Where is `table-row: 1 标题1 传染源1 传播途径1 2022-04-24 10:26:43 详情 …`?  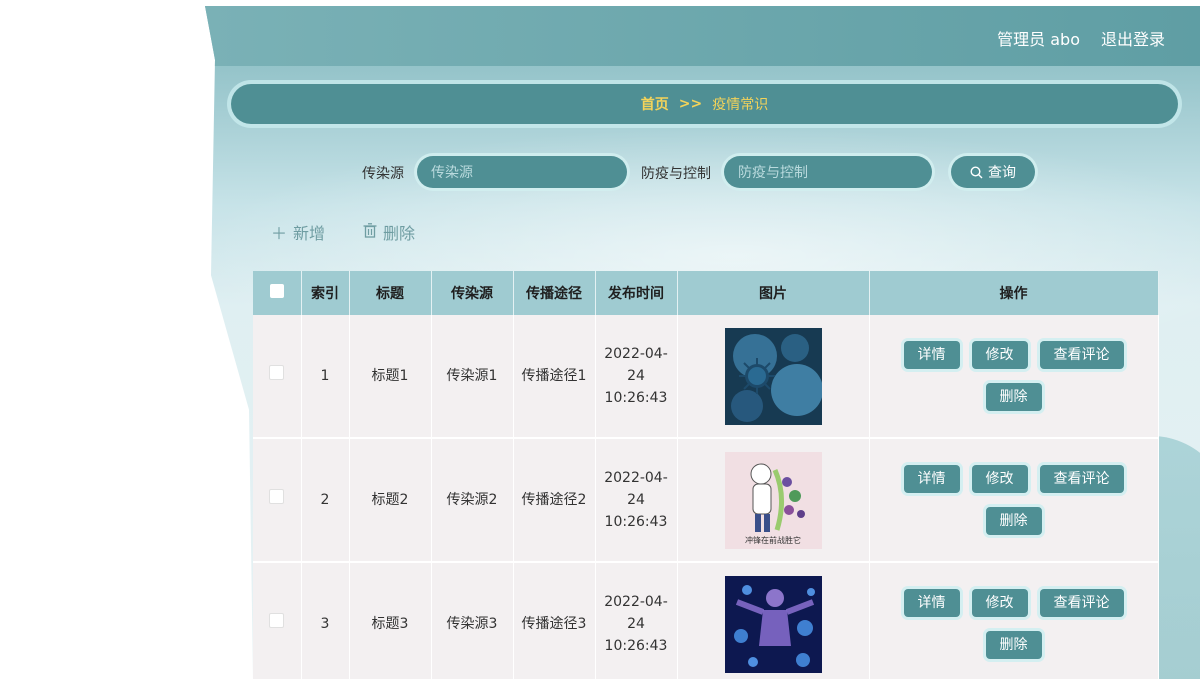
table-row: 1 标题1 传染源1 传播途径1 2022-04-24 10:26:43 详情 … is located at coordinates (706, 377).